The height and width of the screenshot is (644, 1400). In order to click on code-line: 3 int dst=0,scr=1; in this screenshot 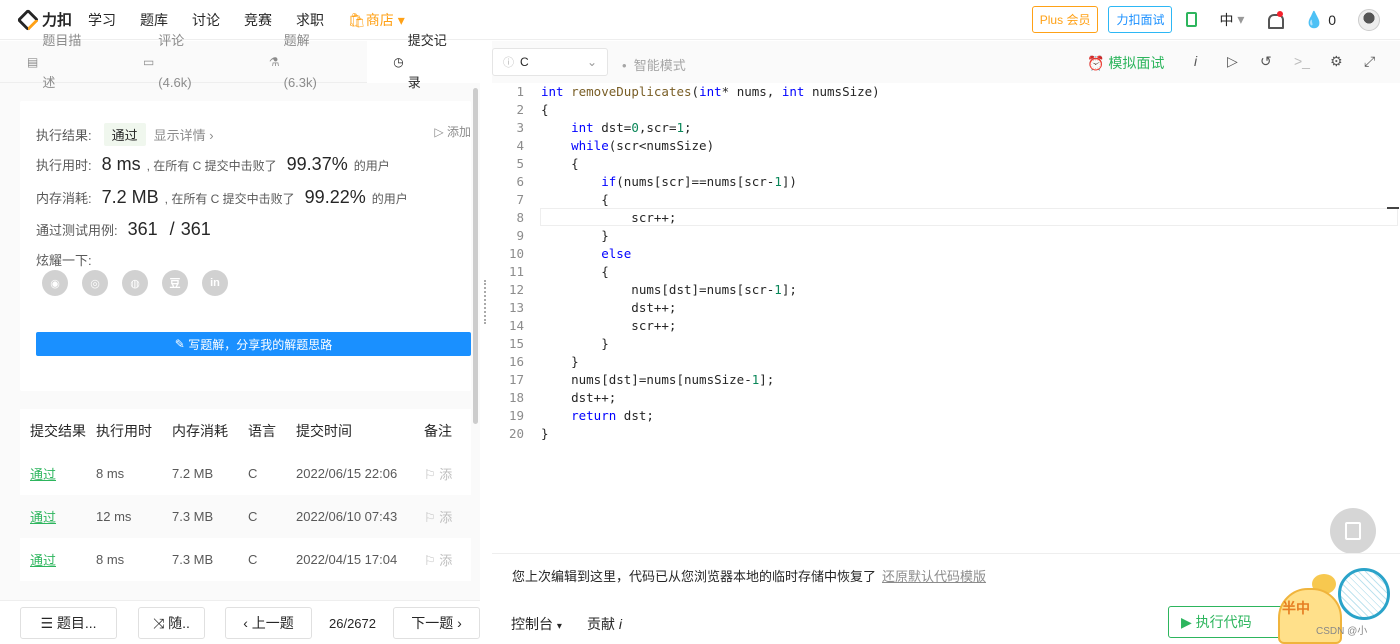, I will do `click(591, 128)`.